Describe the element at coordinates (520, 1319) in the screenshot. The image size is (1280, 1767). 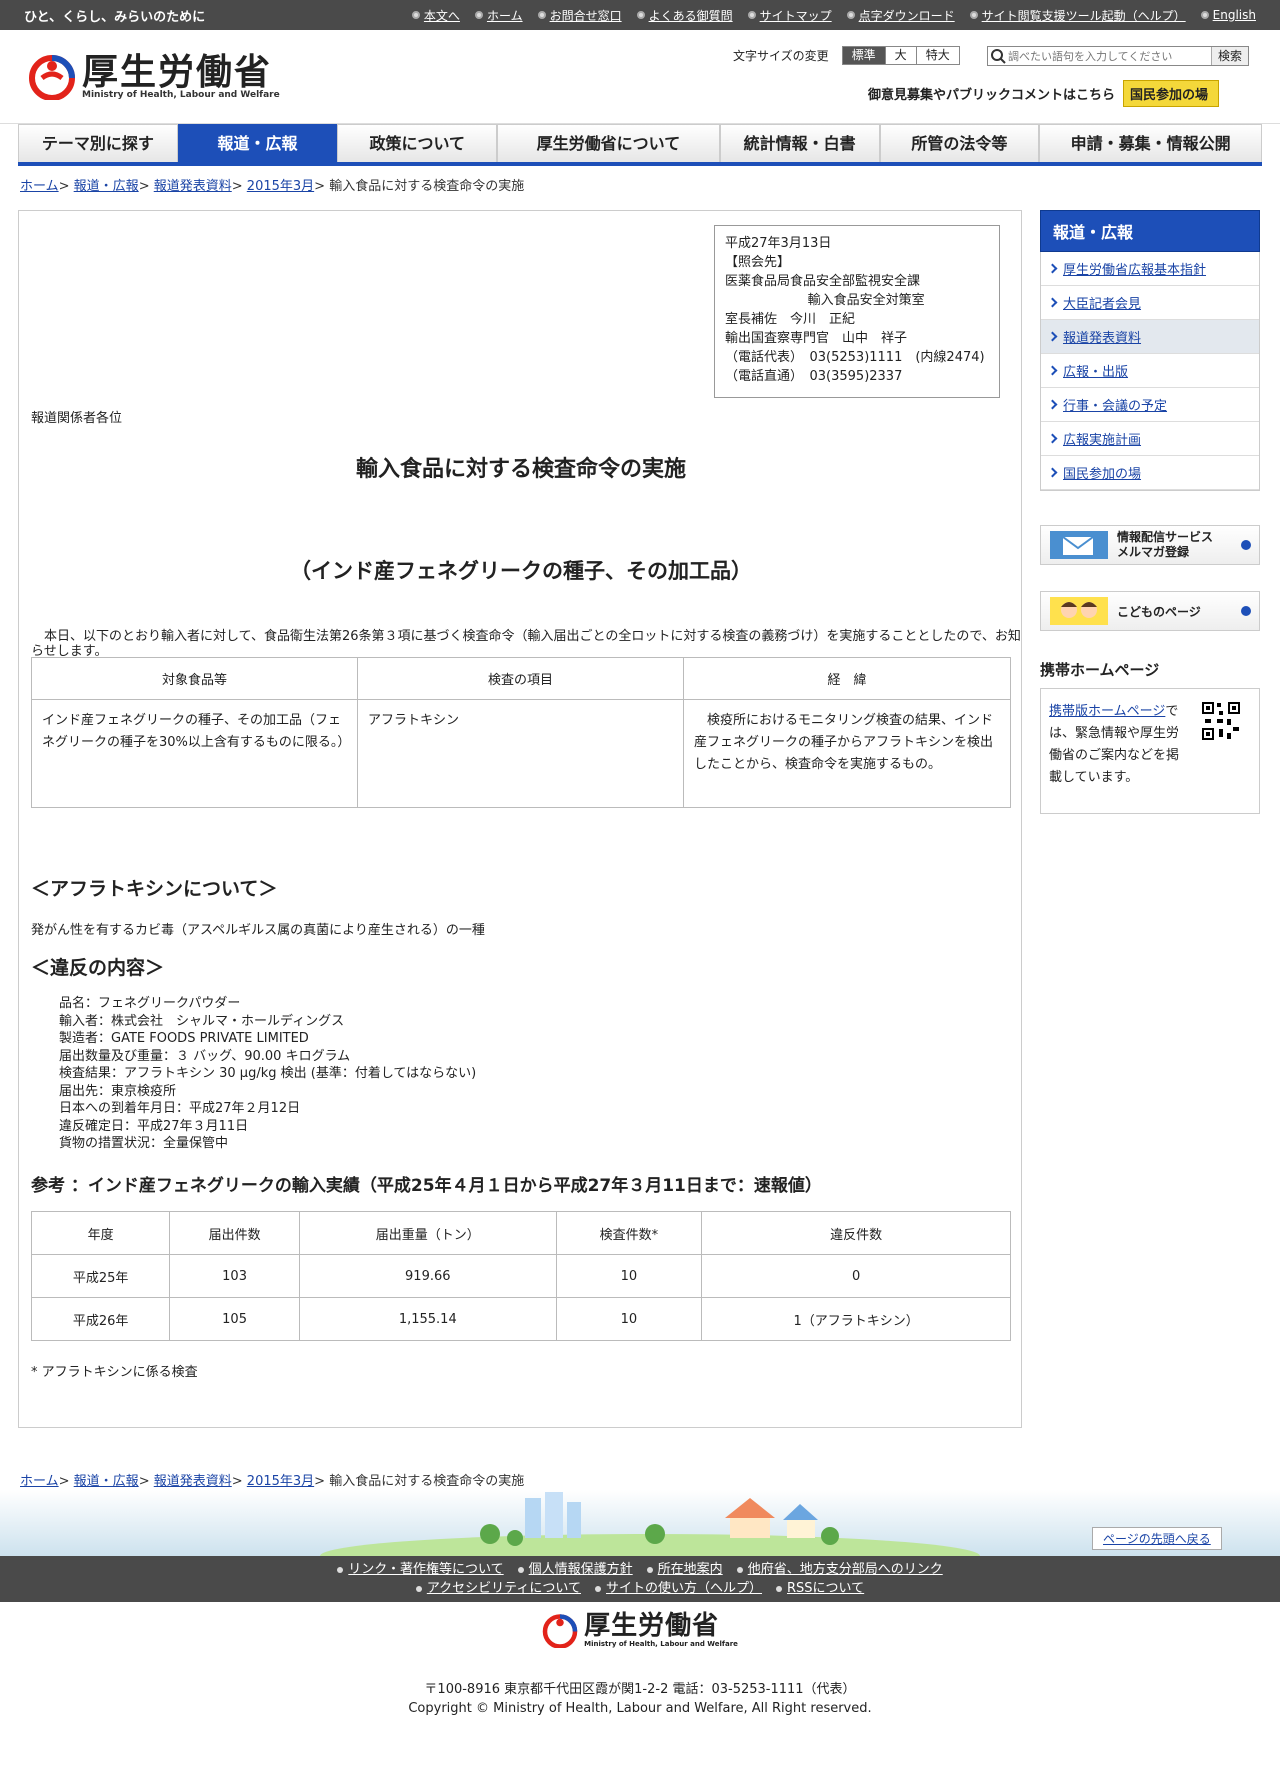
I see `table-row: 平成26年 105 1,155.14 10 1（アフラトキシン）` at that location.